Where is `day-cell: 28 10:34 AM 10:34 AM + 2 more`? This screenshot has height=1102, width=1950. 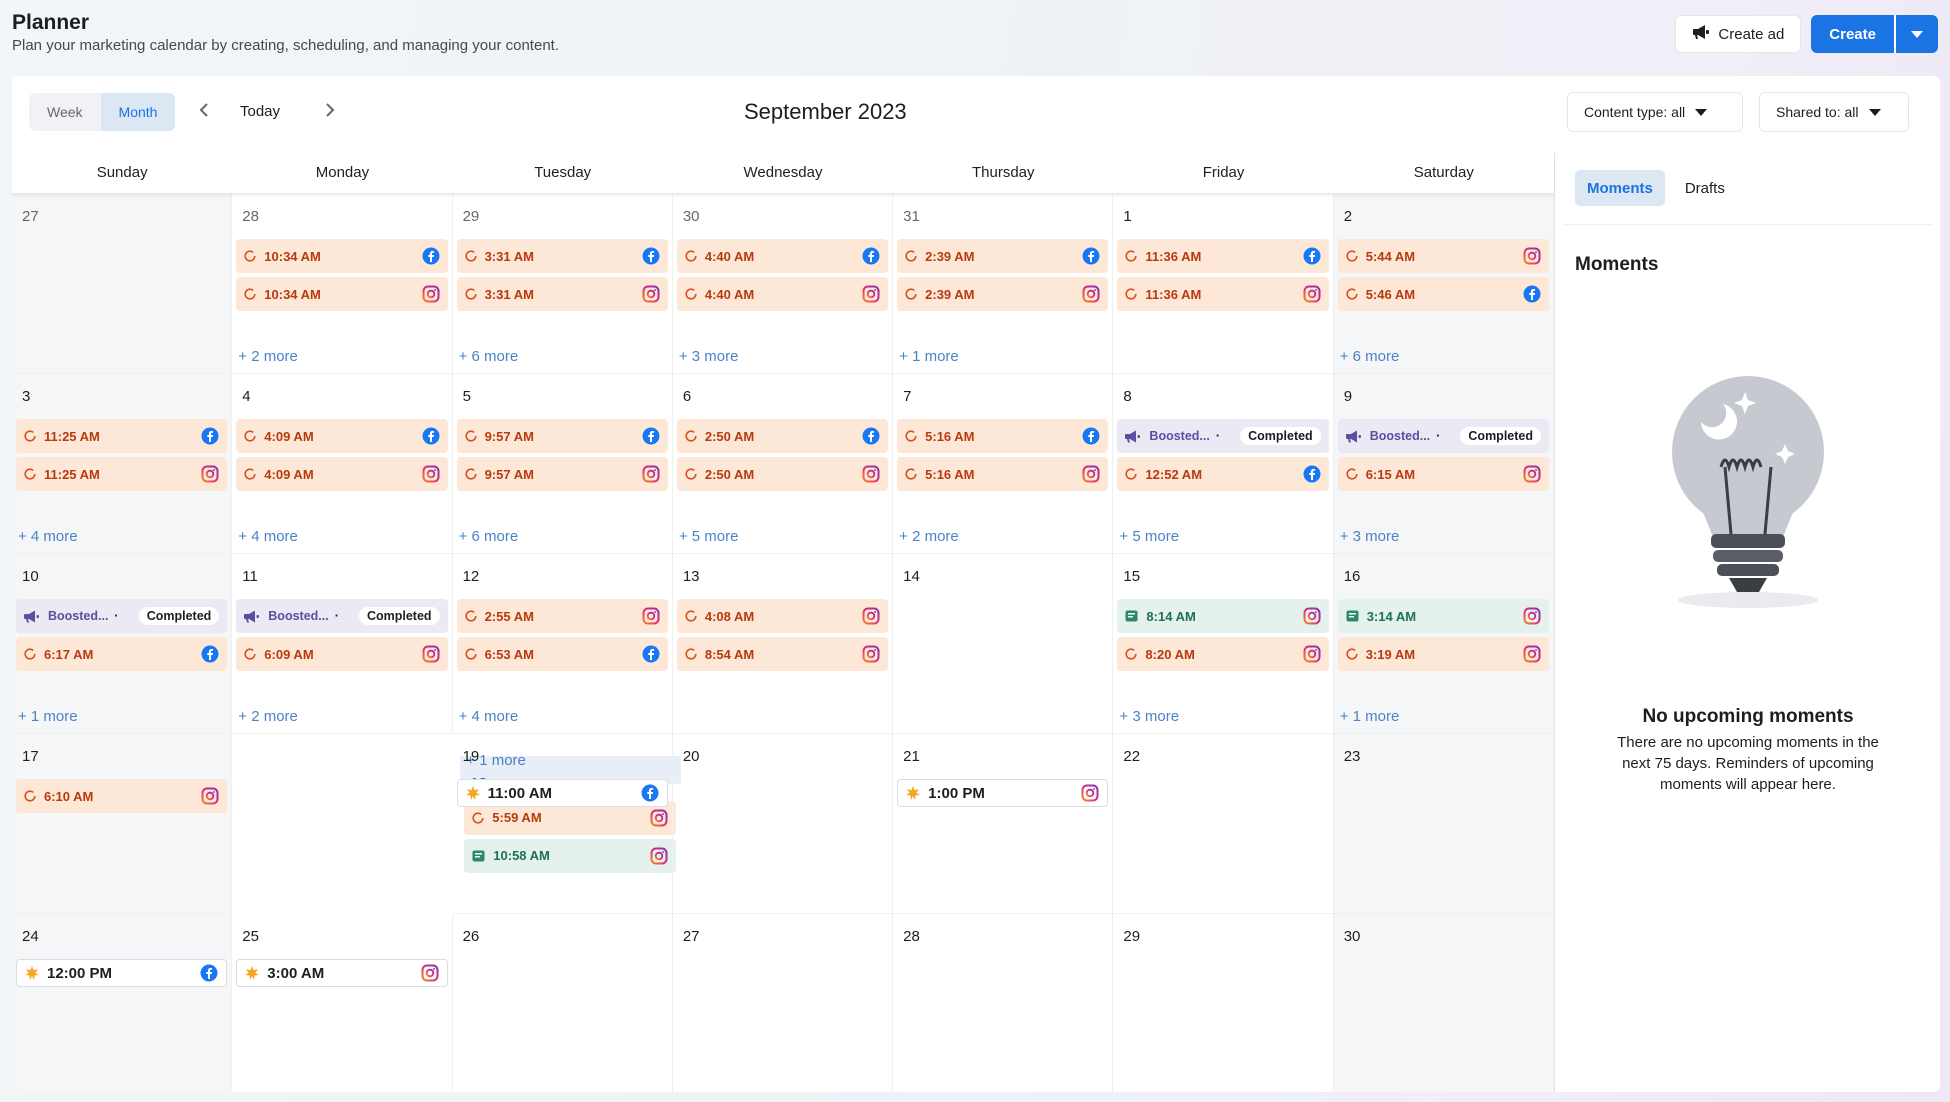
day-cell: 28 10:34 AM 10:34 AM + 2 more is located at coordinates (342, 284).